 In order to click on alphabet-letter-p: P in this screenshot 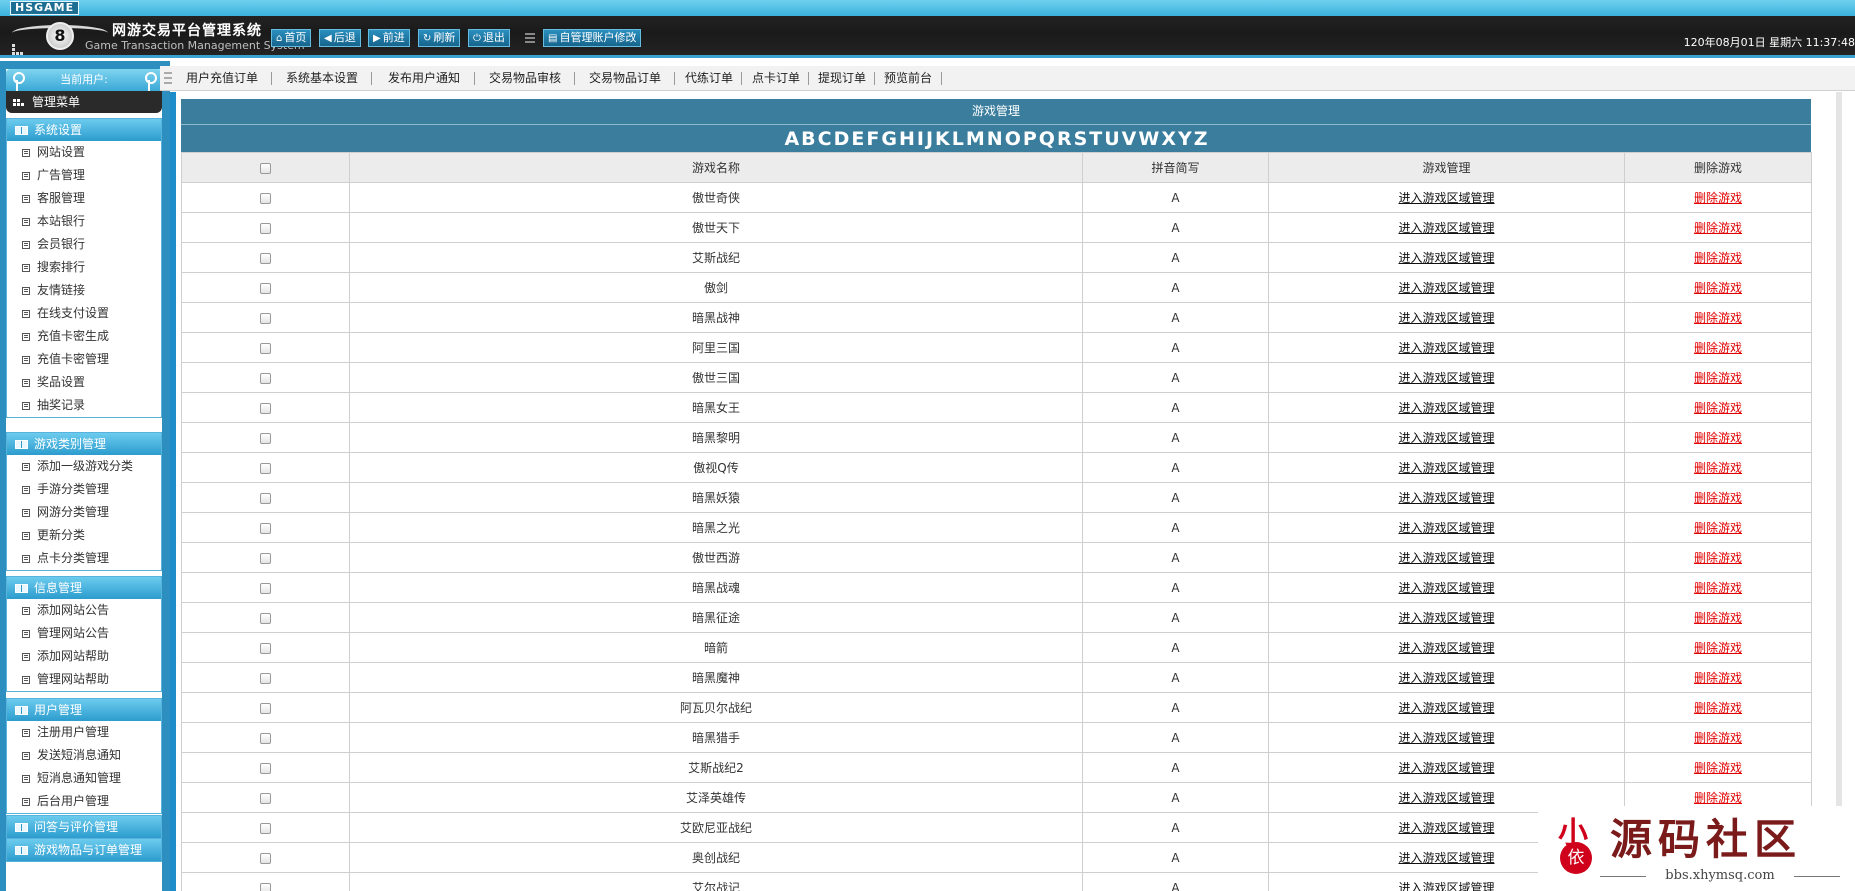, I will do `click(1030, 139)`.